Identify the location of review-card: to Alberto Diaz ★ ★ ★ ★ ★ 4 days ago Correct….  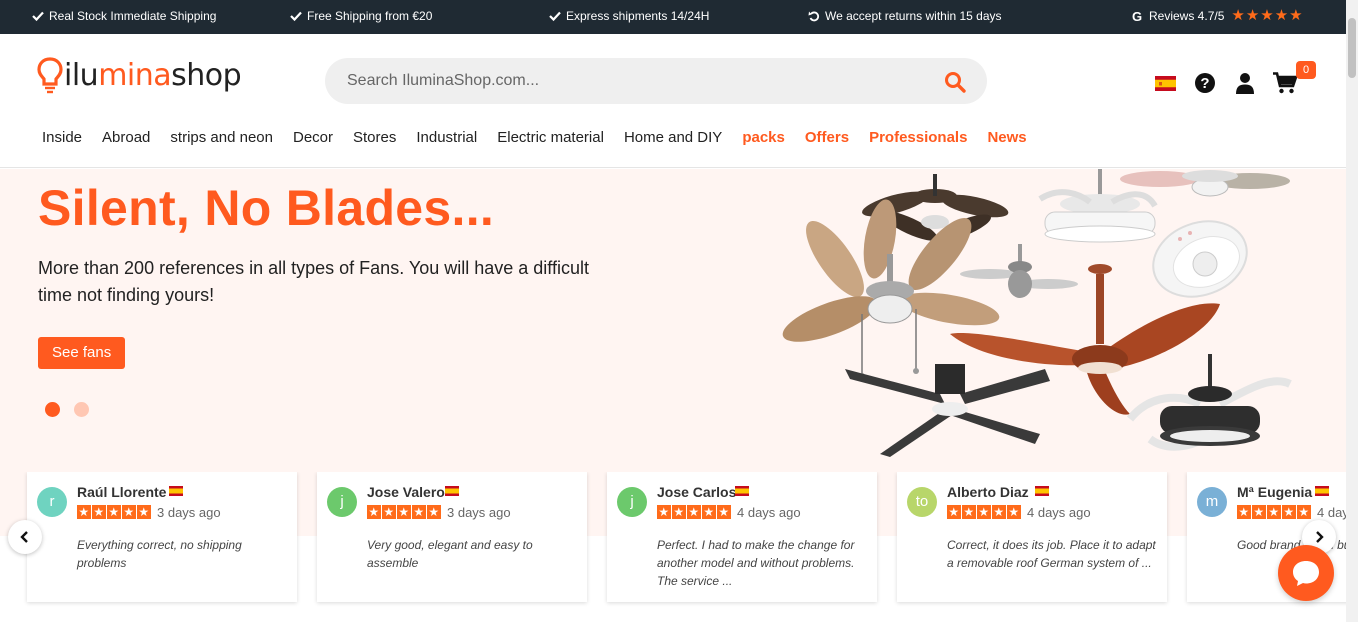
(1032, 537).